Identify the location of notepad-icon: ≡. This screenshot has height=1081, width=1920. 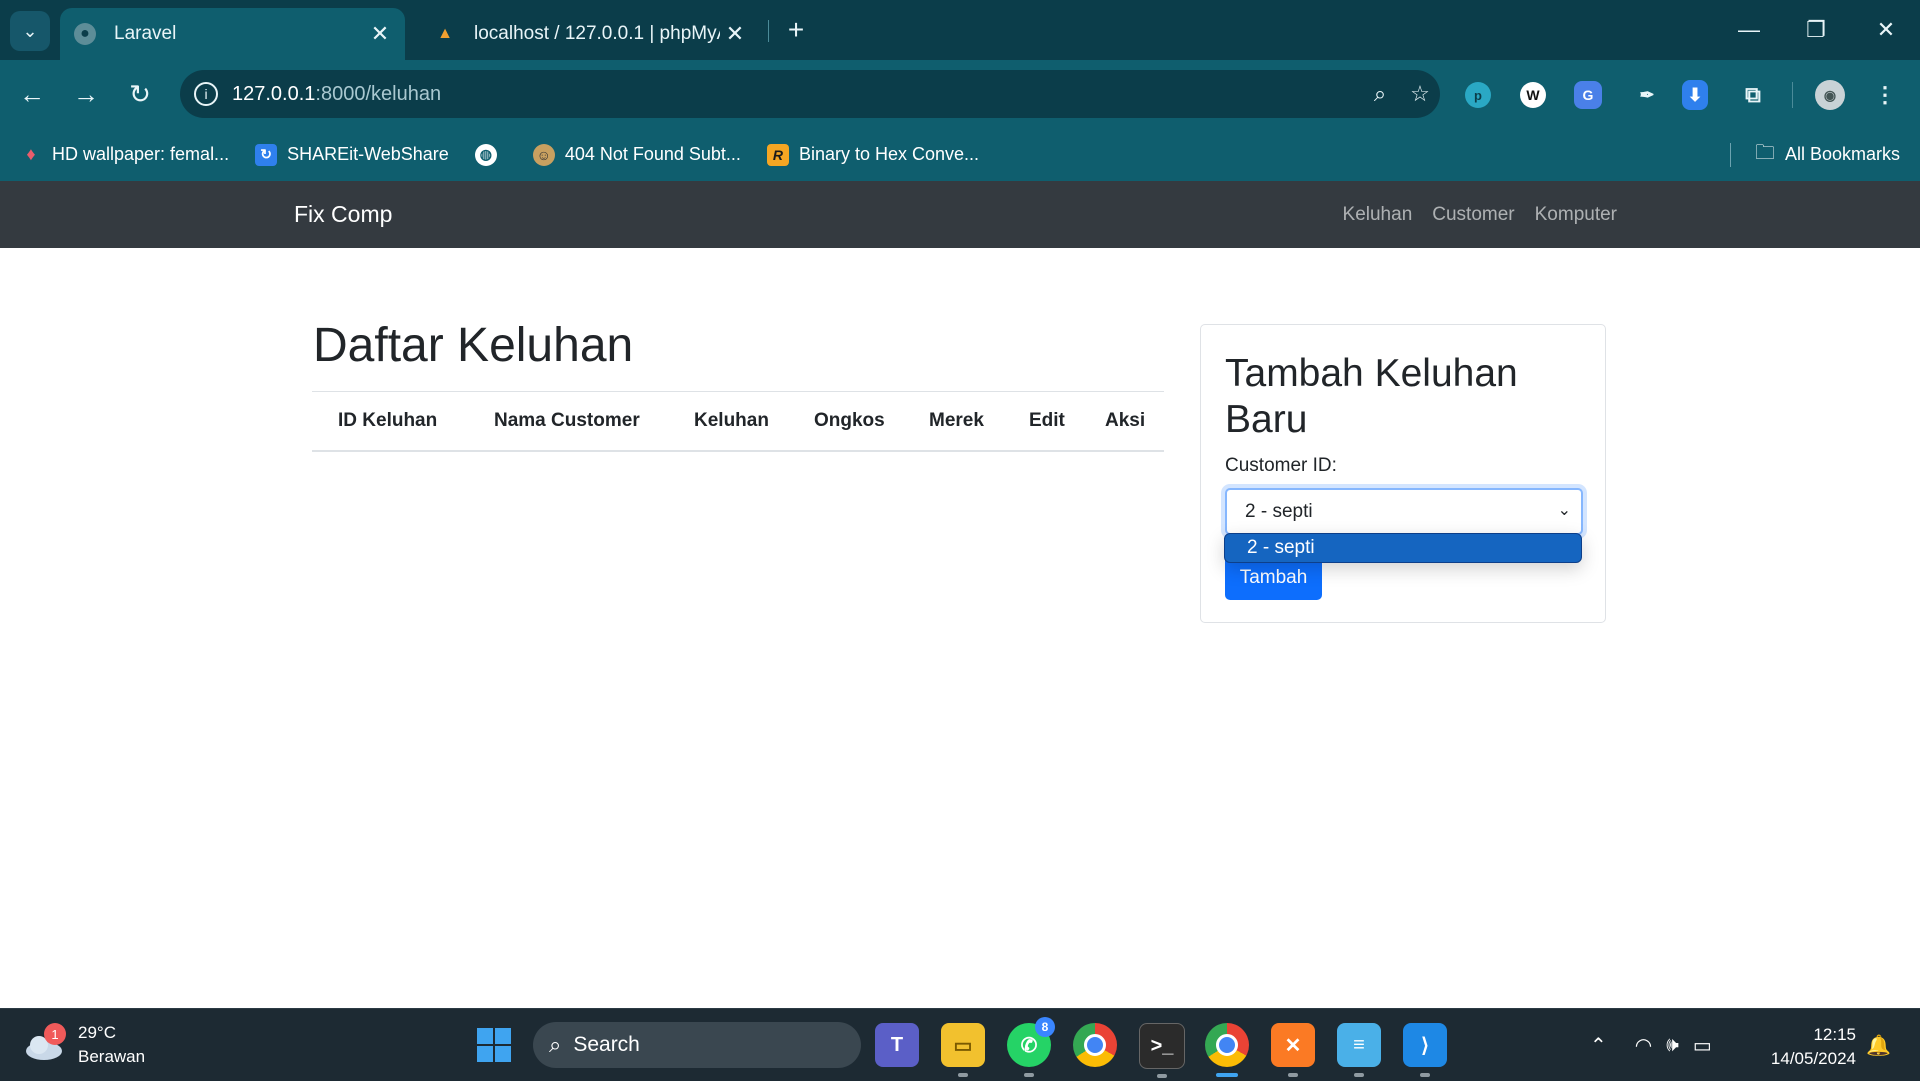
(1359, 1050).